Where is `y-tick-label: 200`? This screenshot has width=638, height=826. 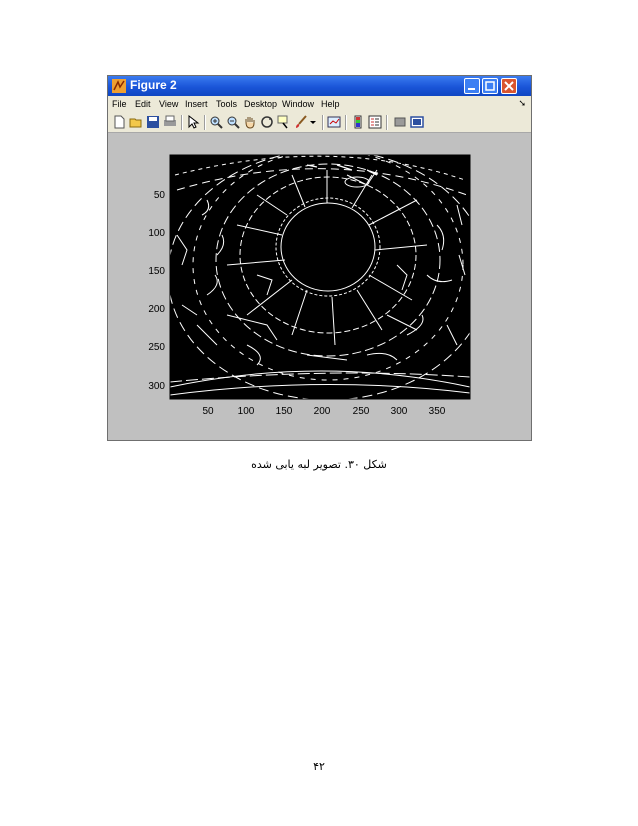
y-tick-label: 200 is located at coordinates (156, 309).